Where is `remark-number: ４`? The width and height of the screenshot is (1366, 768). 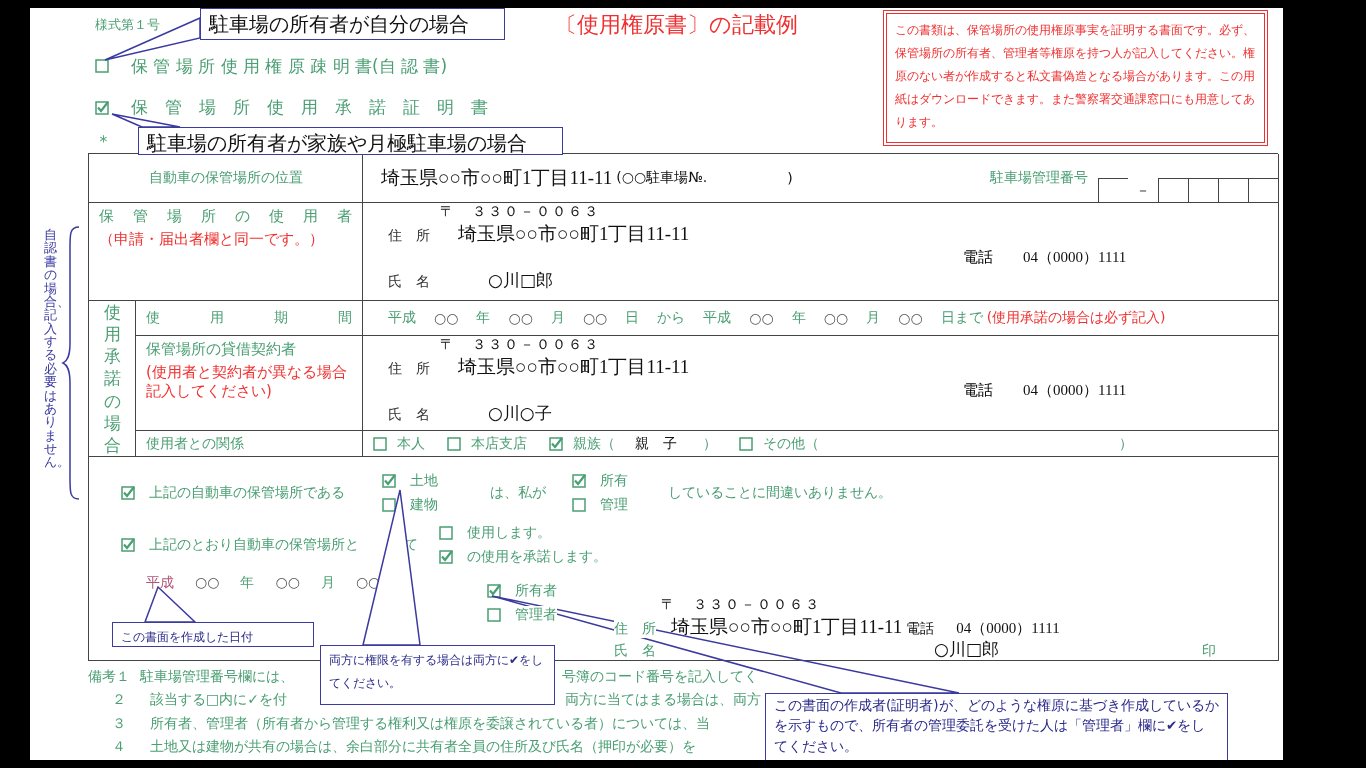
remark-number: ４ is located at coordinates (119, 747).